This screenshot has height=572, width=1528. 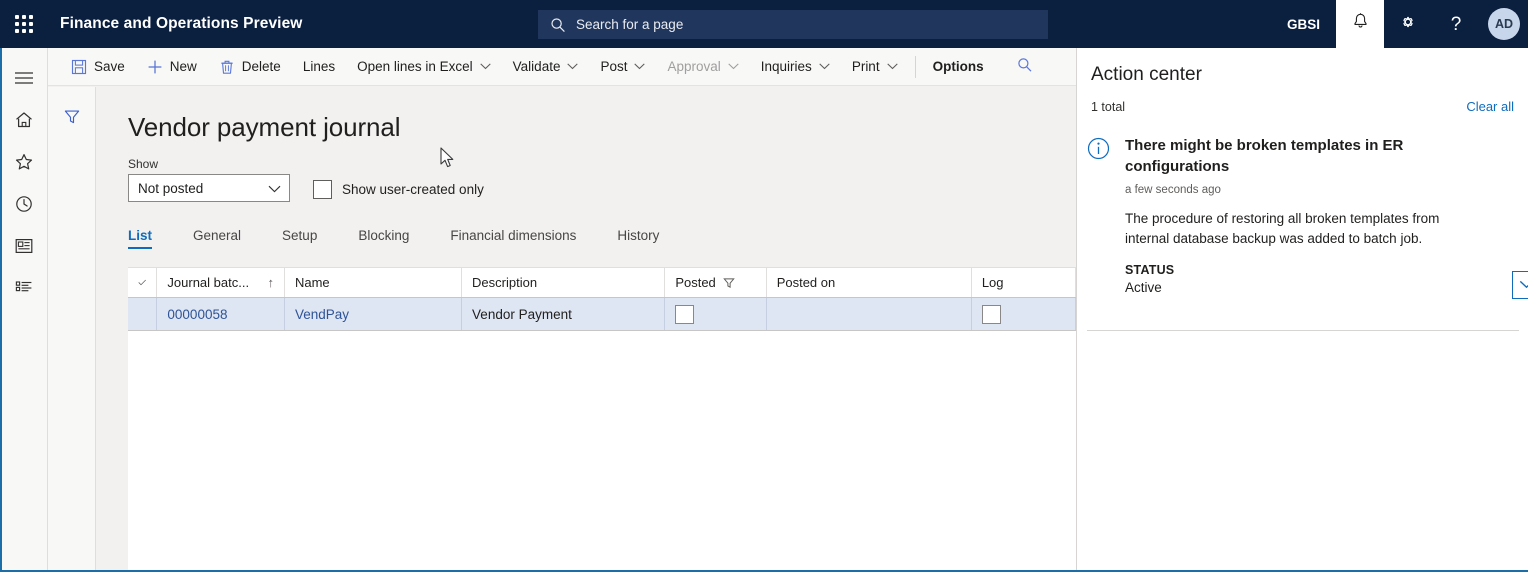 I want to click on lines-label: Lines, so click(x=319, y=66).